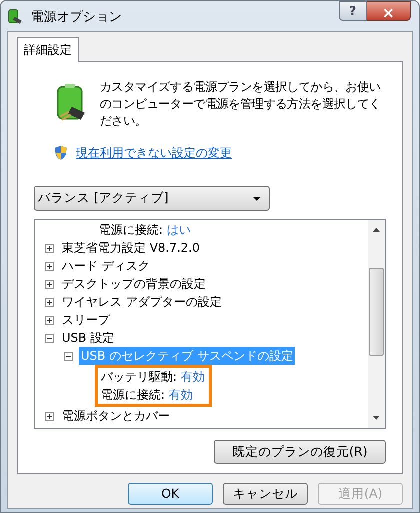  I want to click on close-button: ×, so click(389, 11).